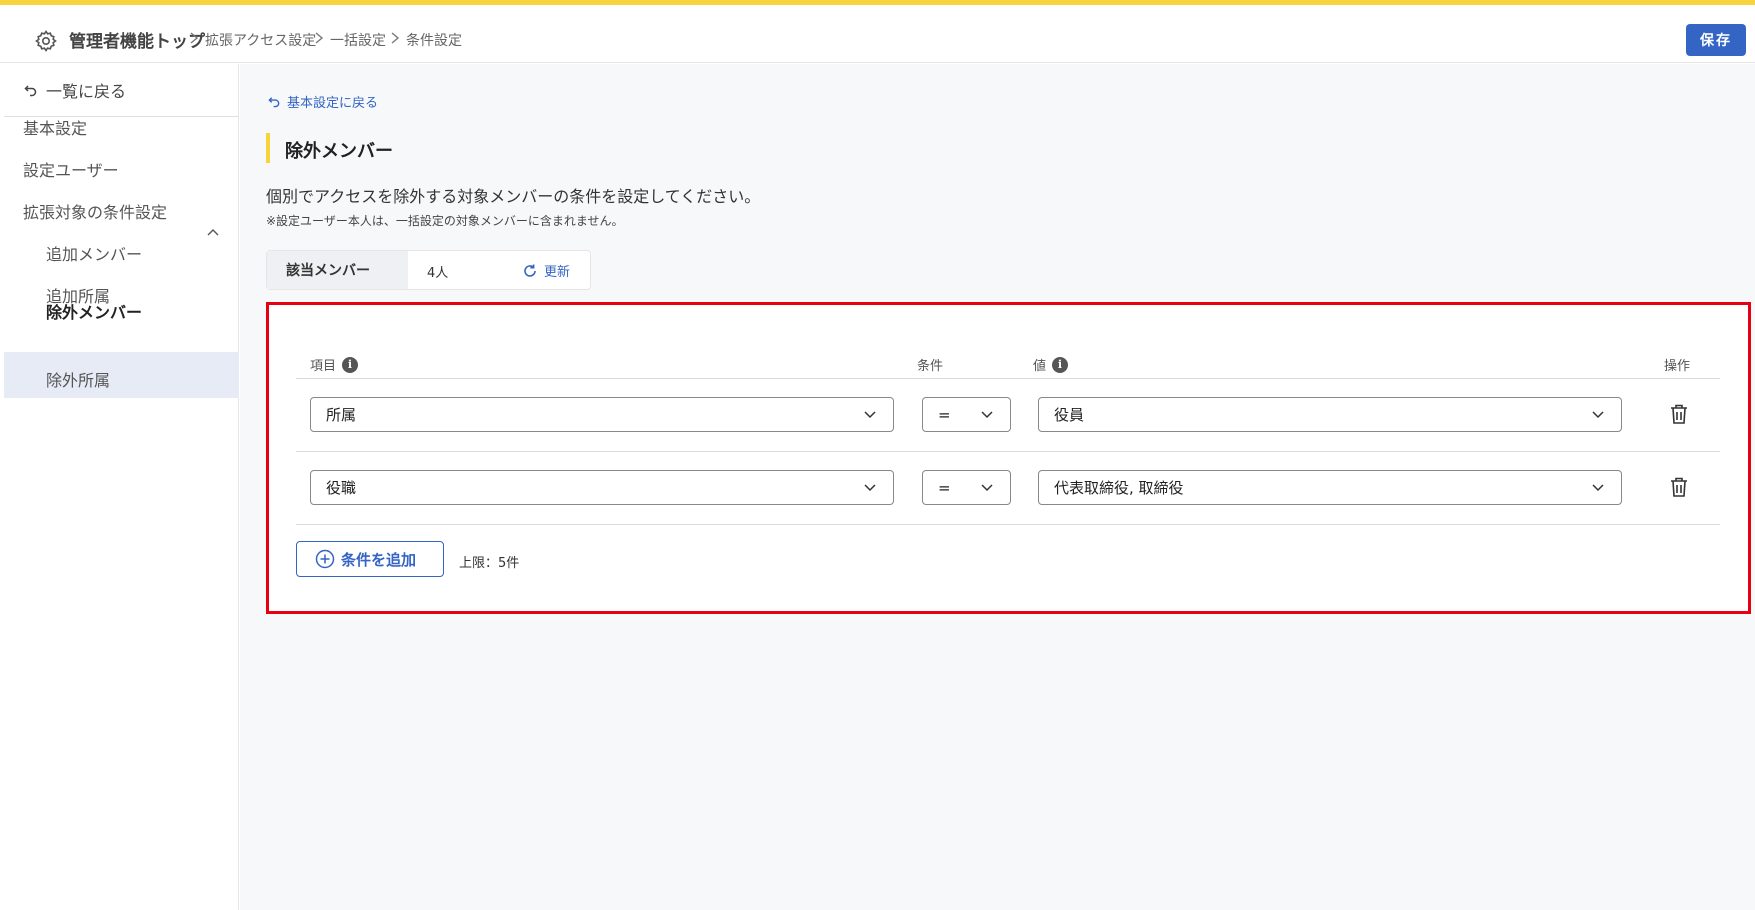  What do you see at coordinates (513, 196) in the screenshot?
I see `page-description: 個別でアクセスを除外する対象メンバーの条件を設定してください。` at bounding box center [513, 196].